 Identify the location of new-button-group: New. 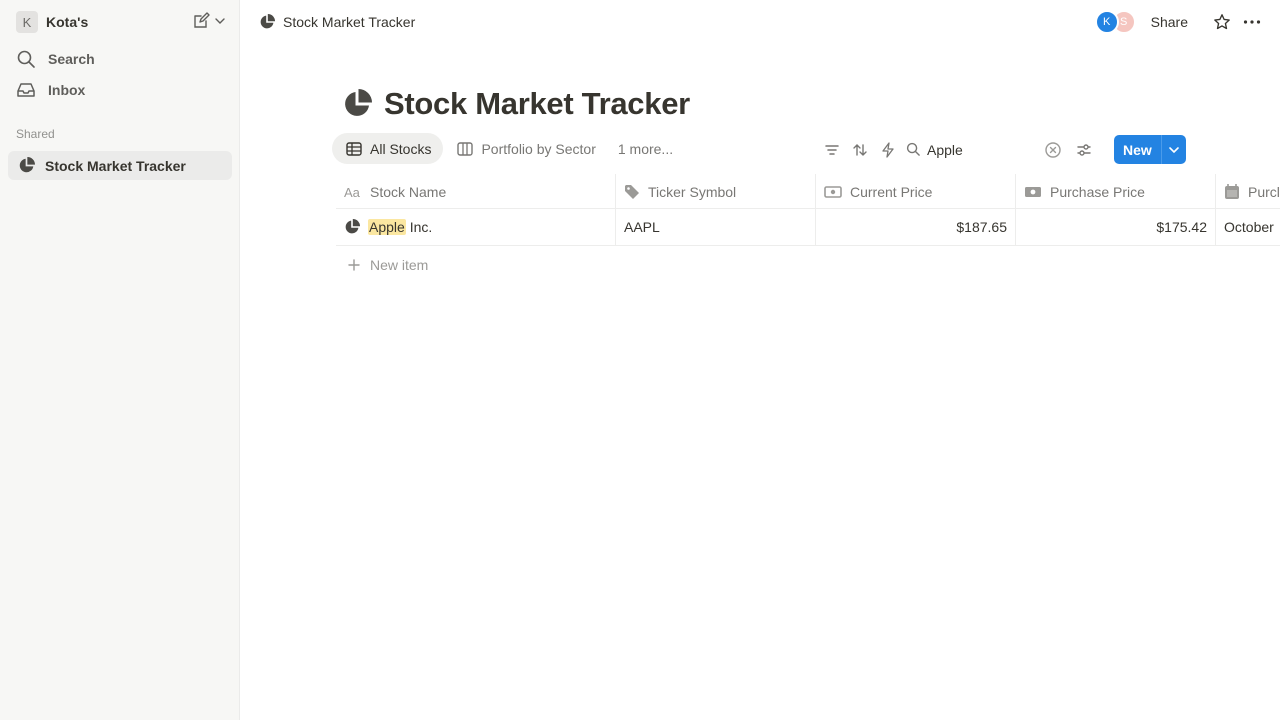
(1150, 149).